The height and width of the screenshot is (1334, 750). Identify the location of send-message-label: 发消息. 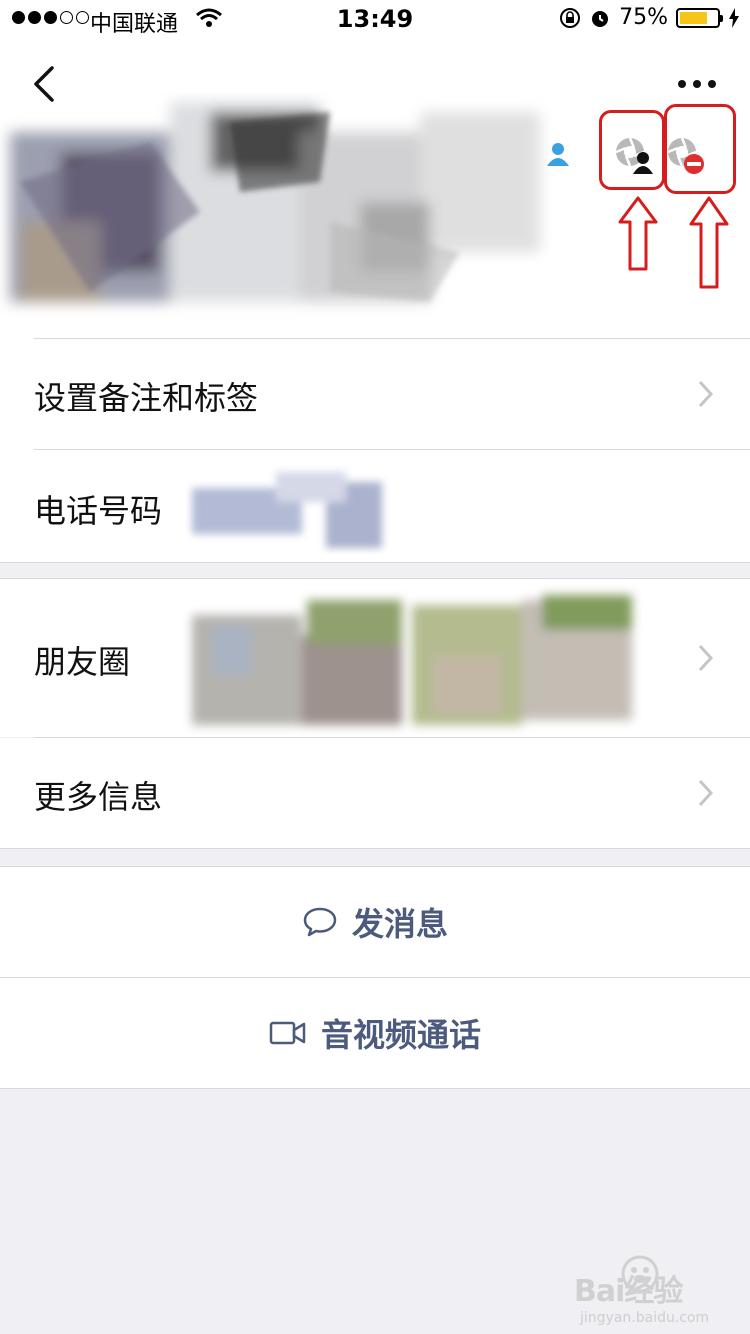
(399, 924).